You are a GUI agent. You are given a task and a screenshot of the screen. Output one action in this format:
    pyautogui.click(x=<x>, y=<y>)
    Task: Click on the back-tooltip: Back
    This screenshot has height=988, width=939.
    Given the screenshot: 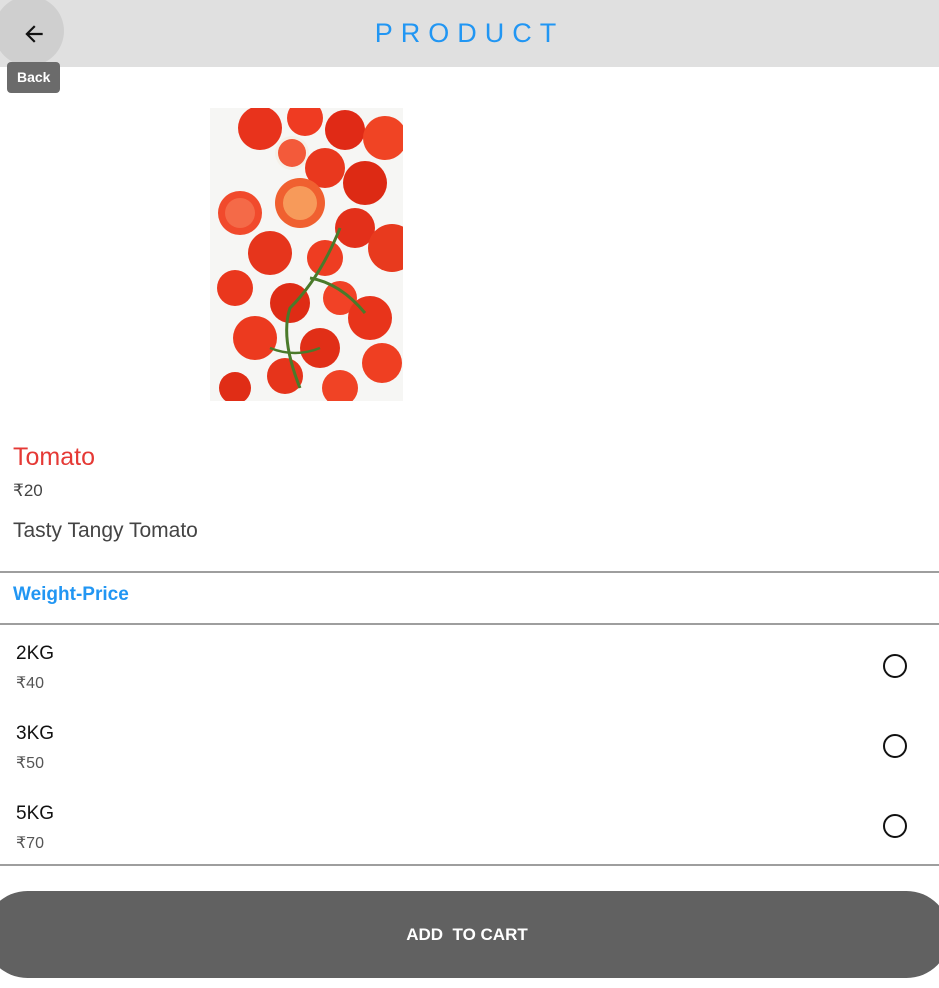 What is the action you would take?
    pyautogui.click(x=34, y=77)
    